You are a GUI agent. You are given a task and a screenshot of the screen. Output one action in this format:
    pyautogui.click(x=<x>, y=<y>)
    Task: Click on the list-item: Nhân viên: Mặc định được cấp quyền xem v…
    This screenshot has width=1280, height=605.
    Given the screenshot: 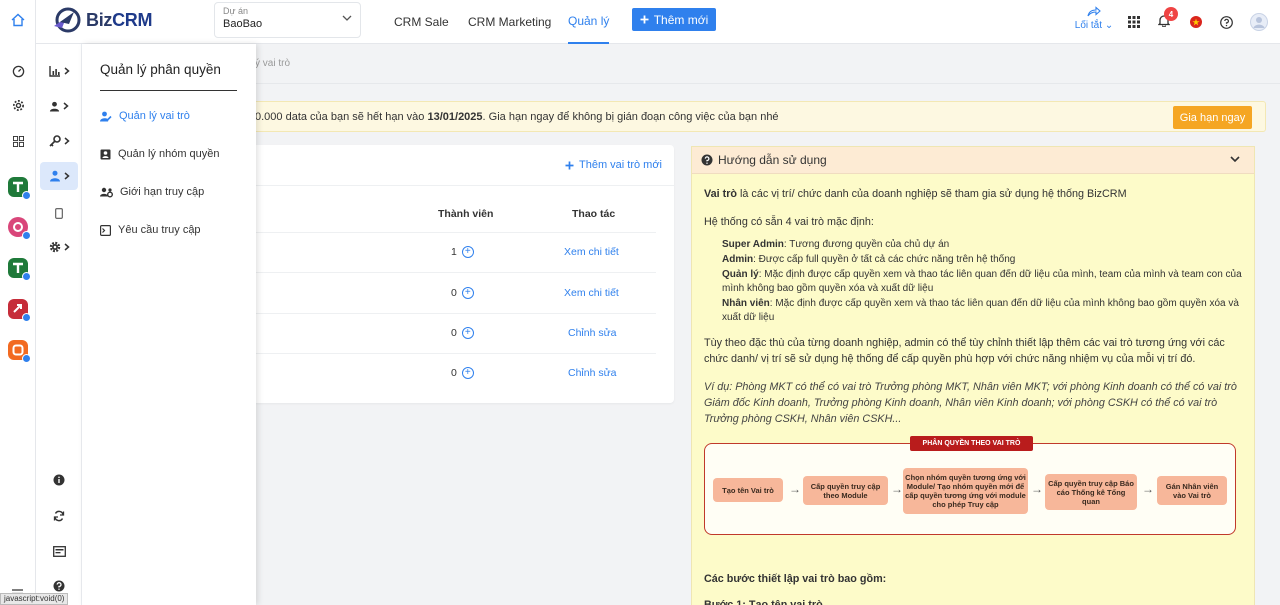 What is the action you would take?
    pyautogui.click(x=980, y=310)
    